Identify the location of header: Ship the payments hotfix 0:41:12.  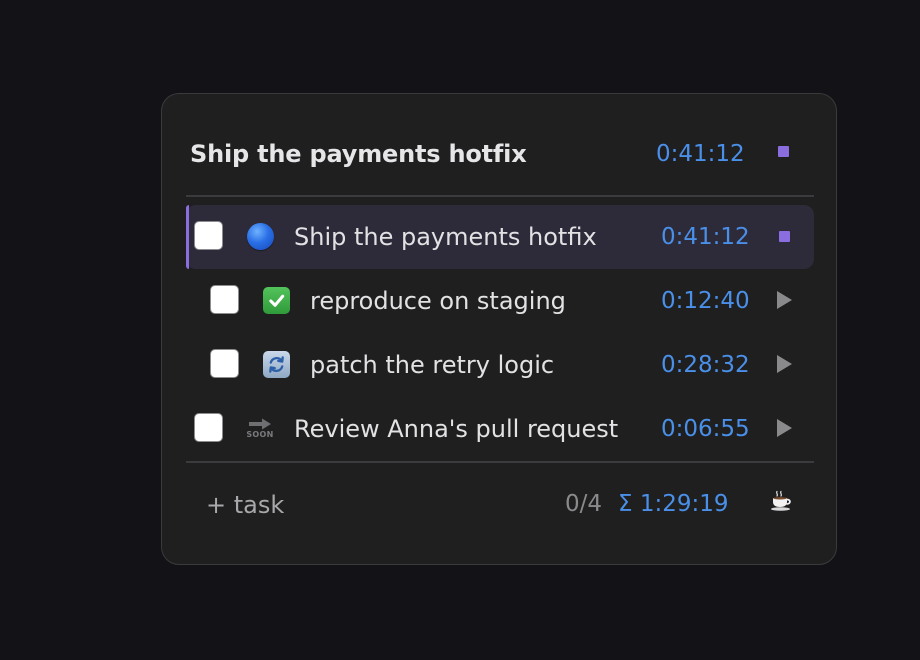
(499, 144).